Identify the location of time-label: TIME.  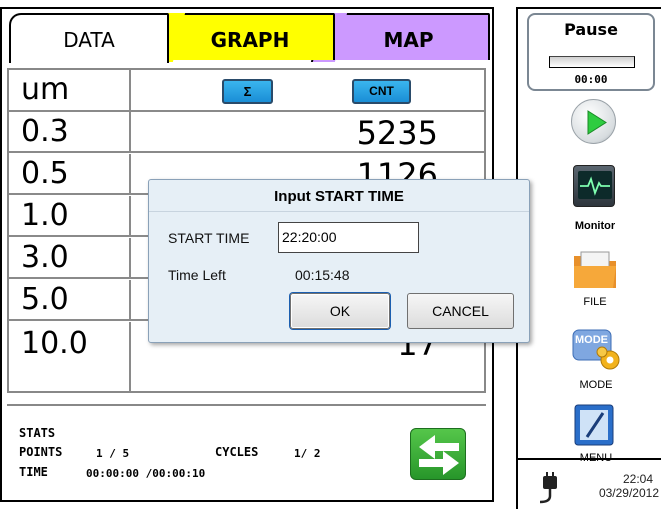
(33, 472).